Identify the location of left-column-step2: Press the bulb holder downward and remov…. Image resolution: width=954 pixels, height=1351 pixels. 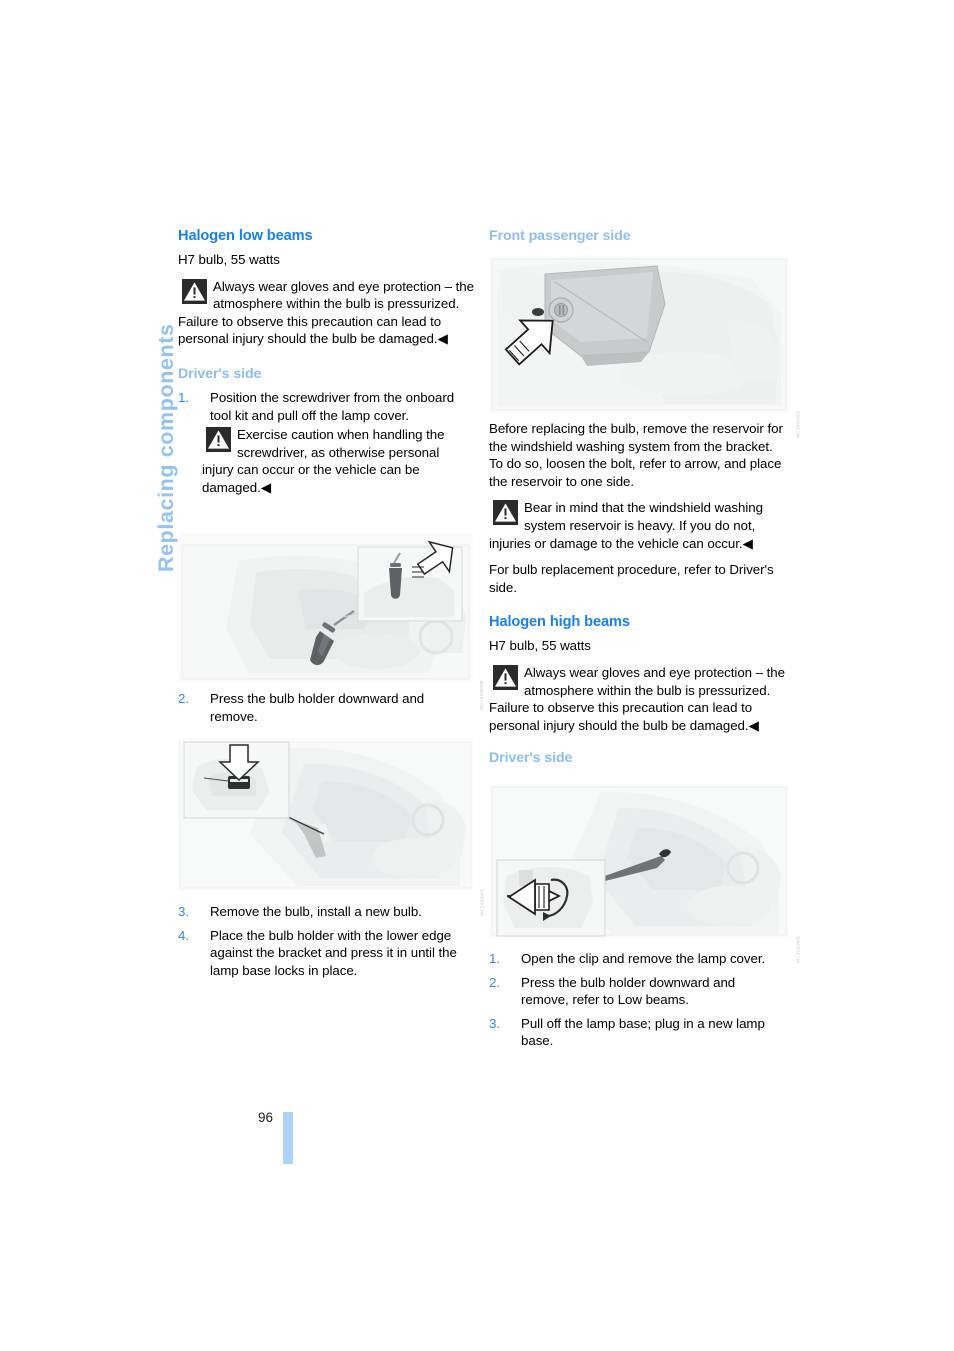
(326, 712).